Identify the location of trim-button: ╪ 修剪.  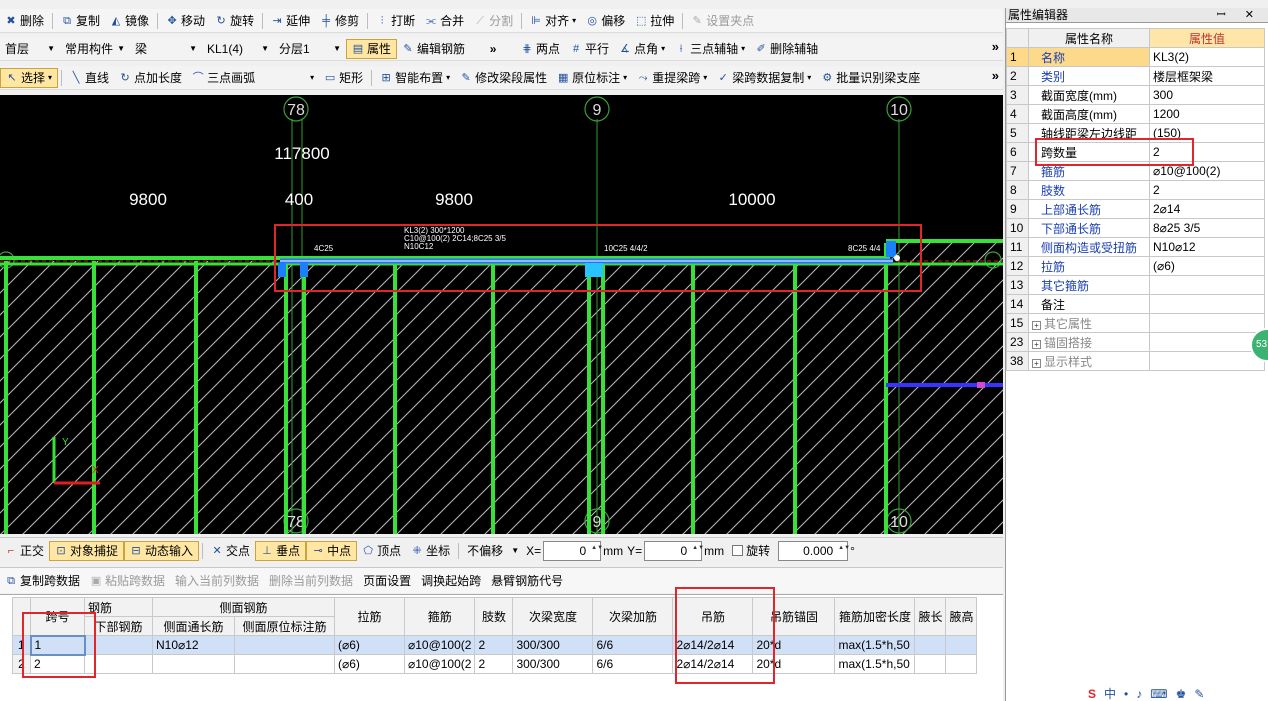
(339, 21).